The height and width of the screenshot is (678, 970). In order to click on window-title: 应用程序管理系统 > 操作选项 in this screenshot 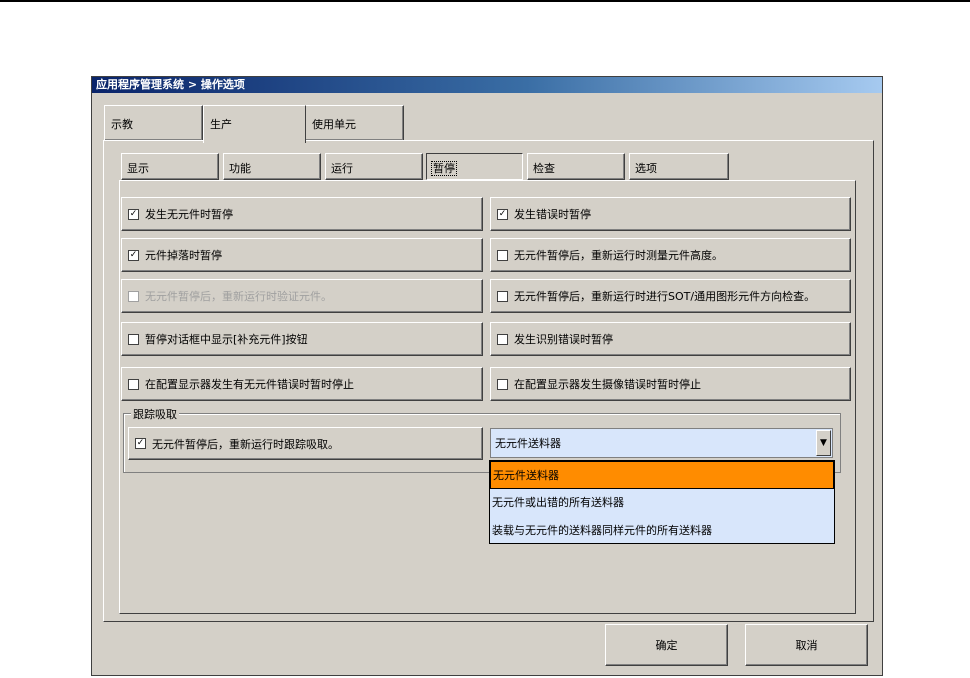, I will do `click(487, 85)`.